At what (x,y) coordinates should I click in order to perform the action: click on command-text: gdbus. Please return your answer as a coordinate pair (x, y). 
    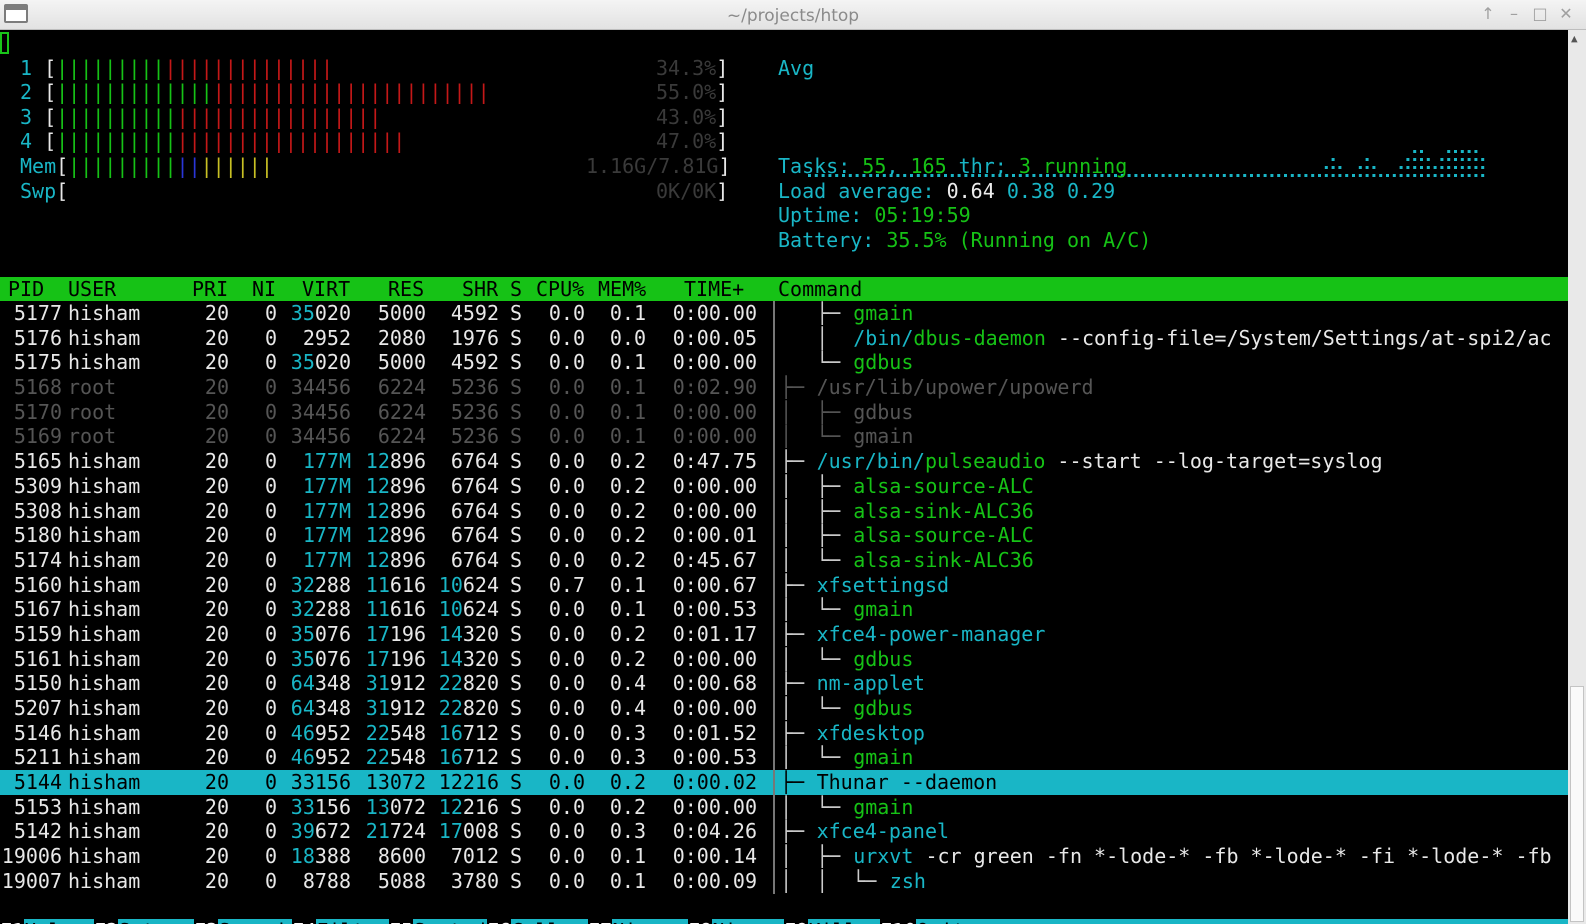
    Looking at the image, I should click on (883, 362).